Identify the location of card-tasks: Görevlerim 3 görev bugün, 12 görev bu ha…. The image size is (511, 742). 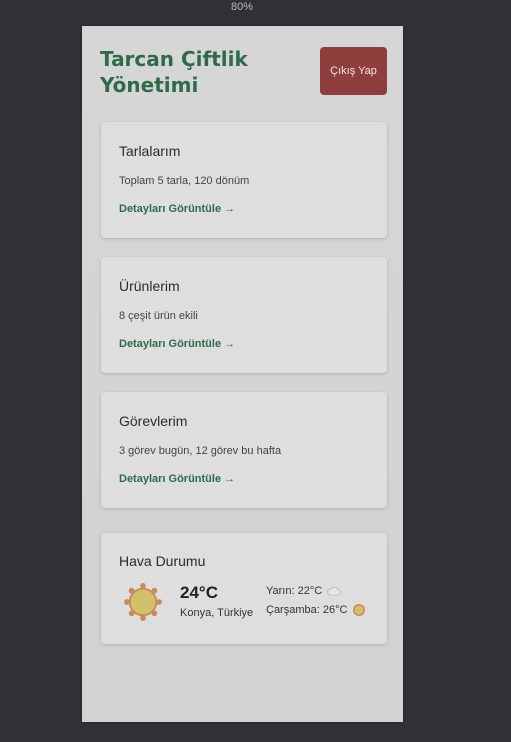
(244, 450).